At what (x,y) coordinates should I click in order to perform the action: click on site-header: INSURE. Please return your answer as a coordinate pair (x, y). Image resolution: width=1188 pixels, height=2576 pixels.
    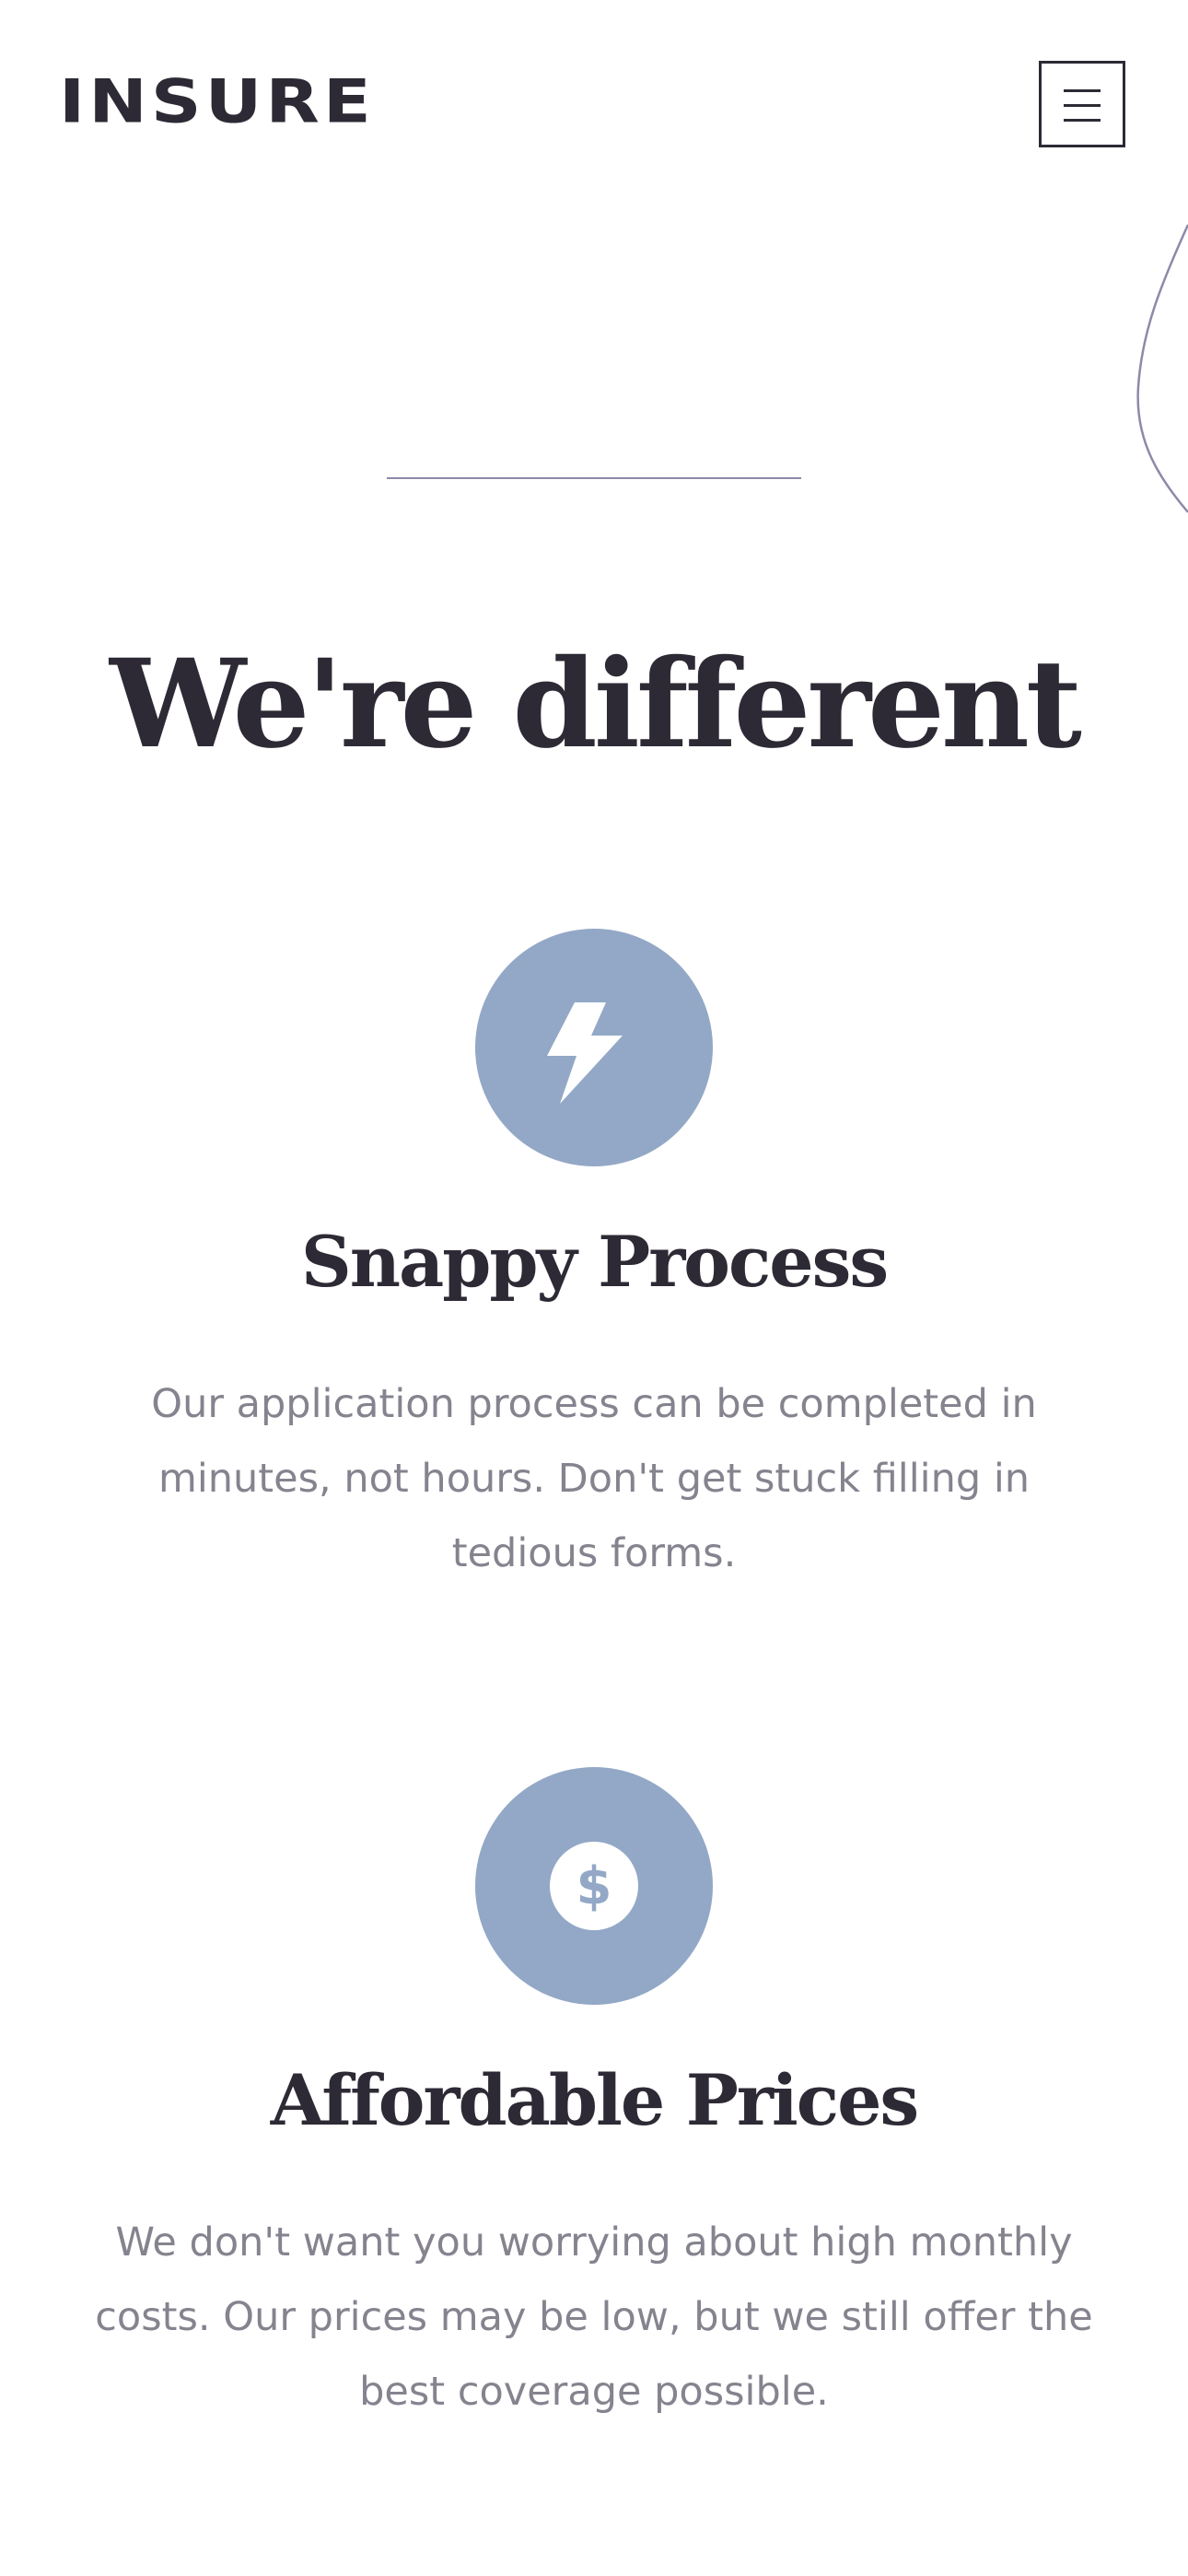
    Looking at the image, I should click on (594, 104).